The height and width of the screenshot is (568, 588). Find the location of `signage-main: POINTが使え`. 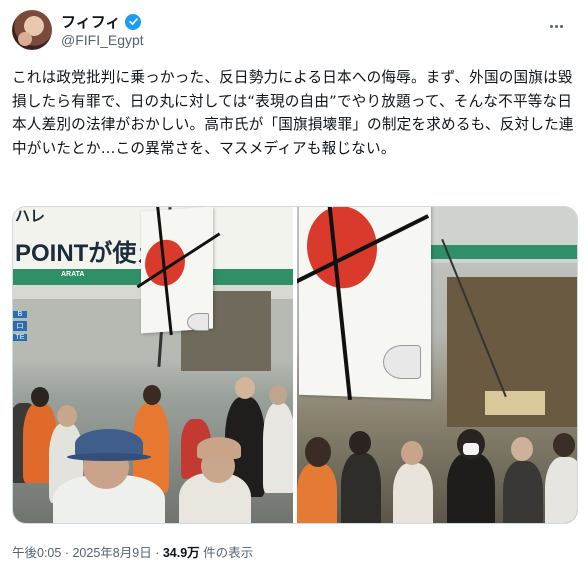

signage-main: POINTが使え is located at coordinates (88, 253).